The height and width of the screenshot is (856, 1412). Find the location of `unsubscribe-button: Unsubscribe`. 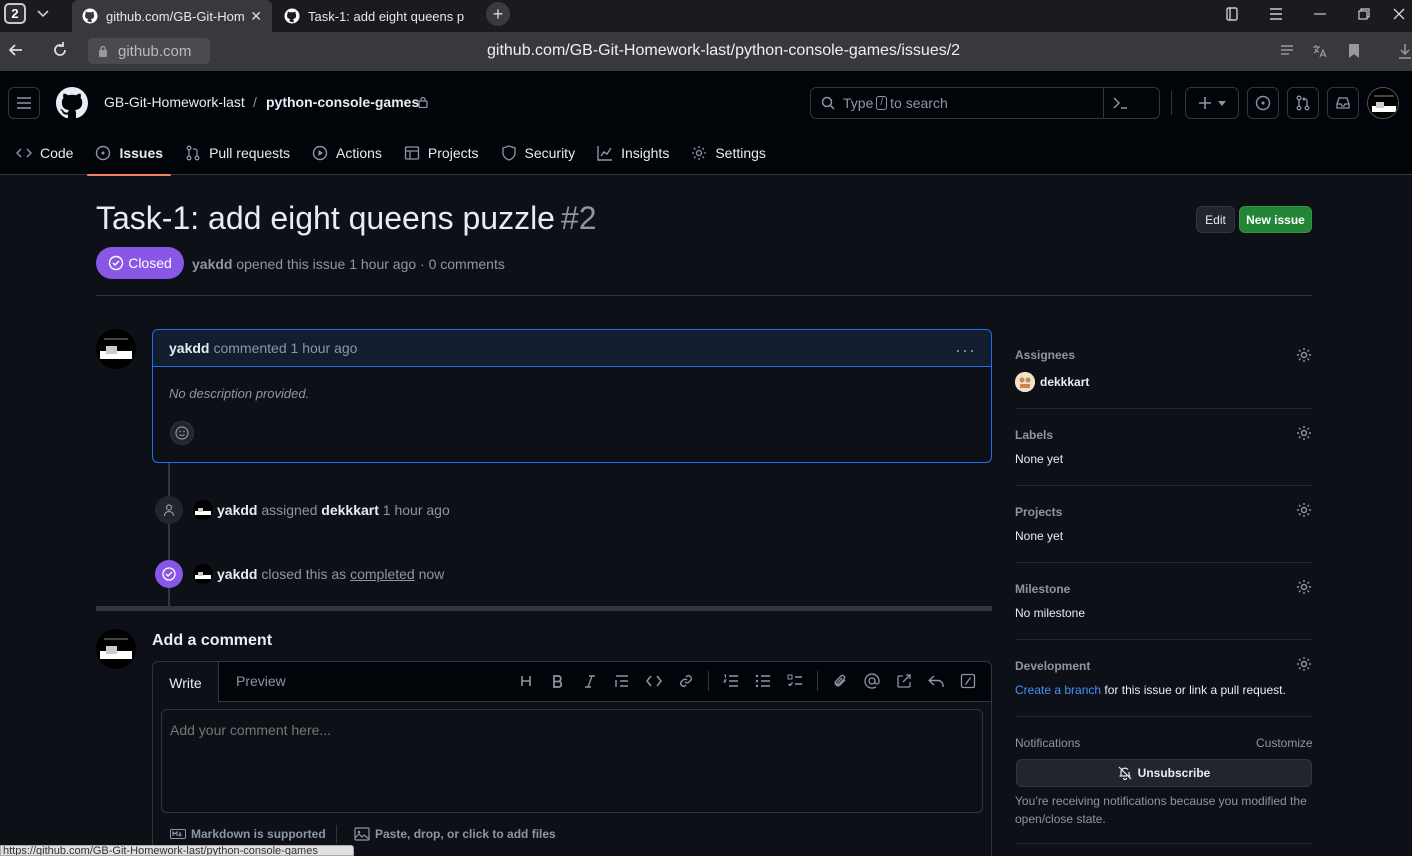

unsubscribe-button: Unsubscribe is located at coordinates (1164, 773).